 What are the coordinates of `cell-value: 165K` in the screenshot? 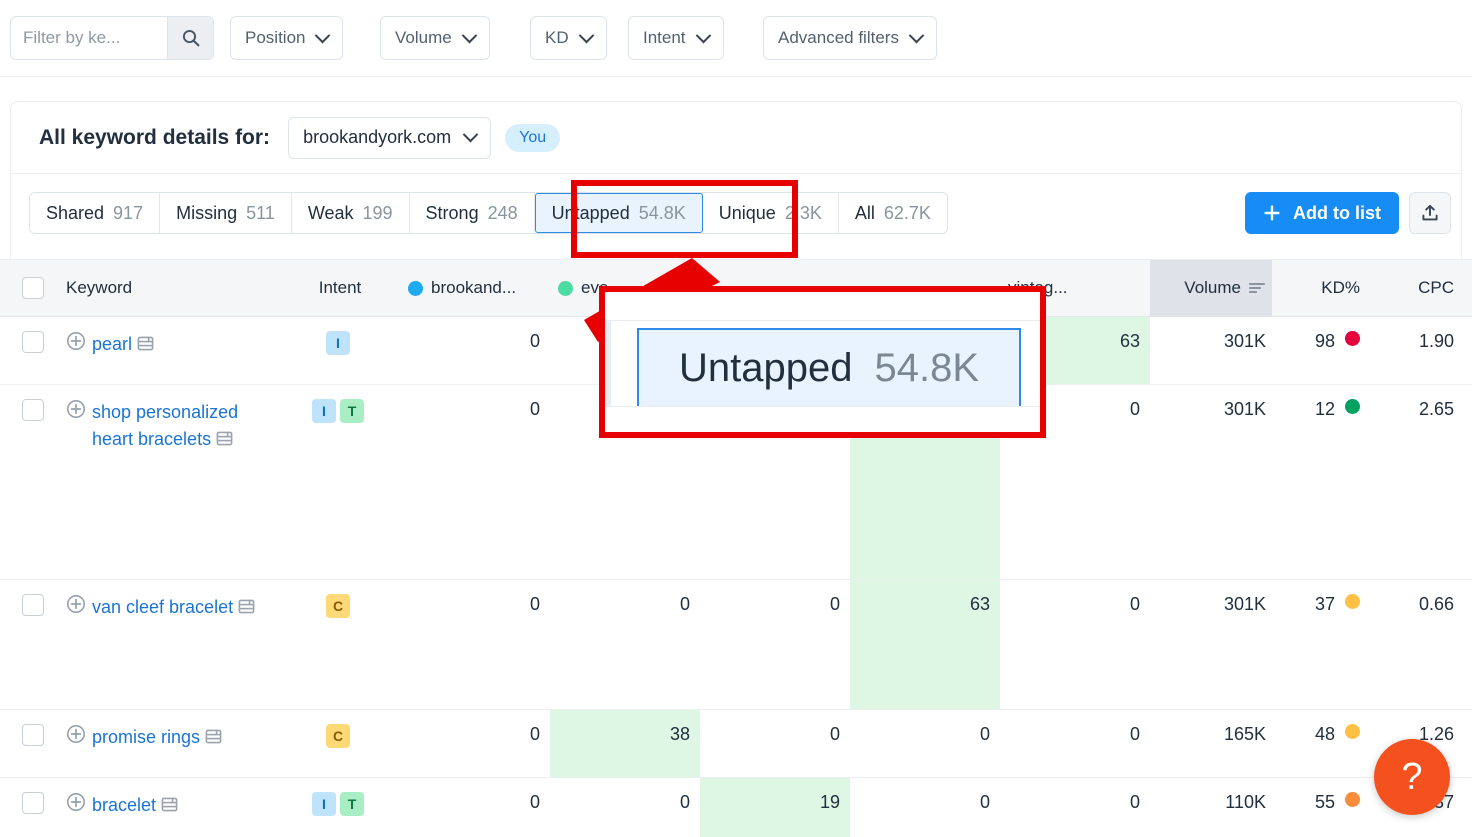 It's located at (1244, 734).